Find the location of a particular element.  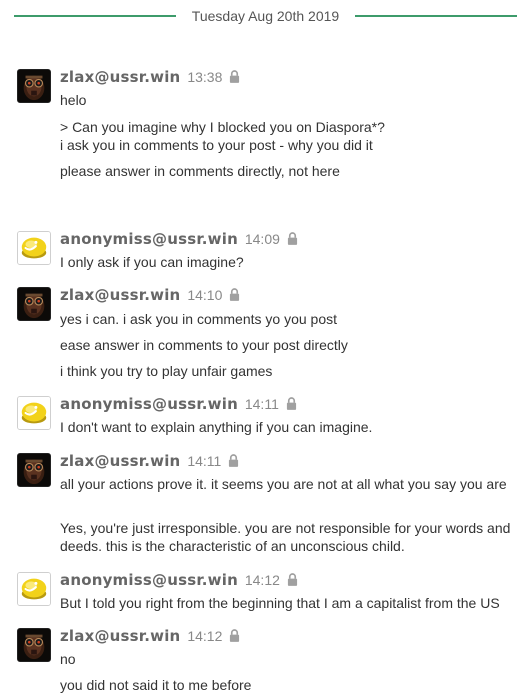

divider-line-right is located at coordinates (436, 16).